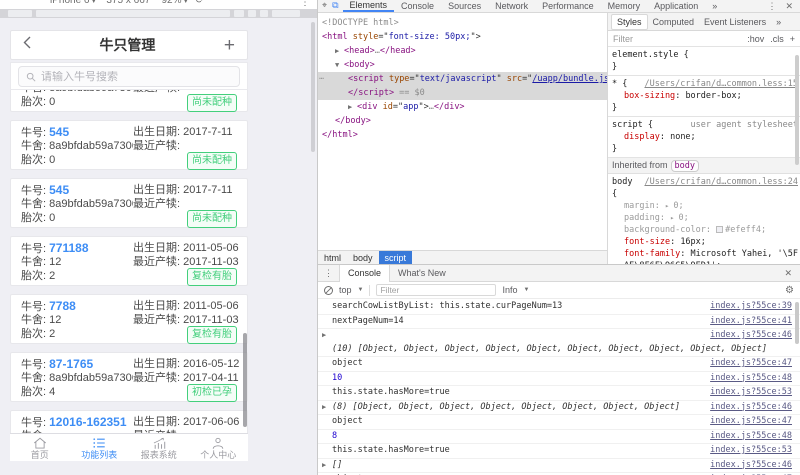 This screenshot has height=475, width=800. I want to click on gear-icon: ⚙, so click(789, 290).